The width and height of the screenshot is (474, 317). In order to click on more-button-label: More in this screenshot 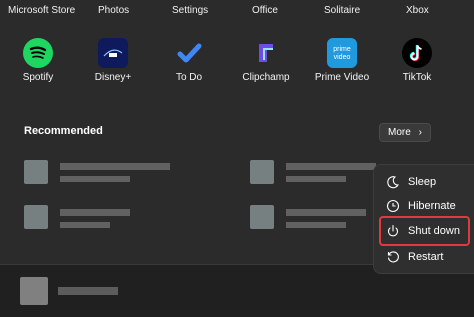, I will do `click(399, 132)`.